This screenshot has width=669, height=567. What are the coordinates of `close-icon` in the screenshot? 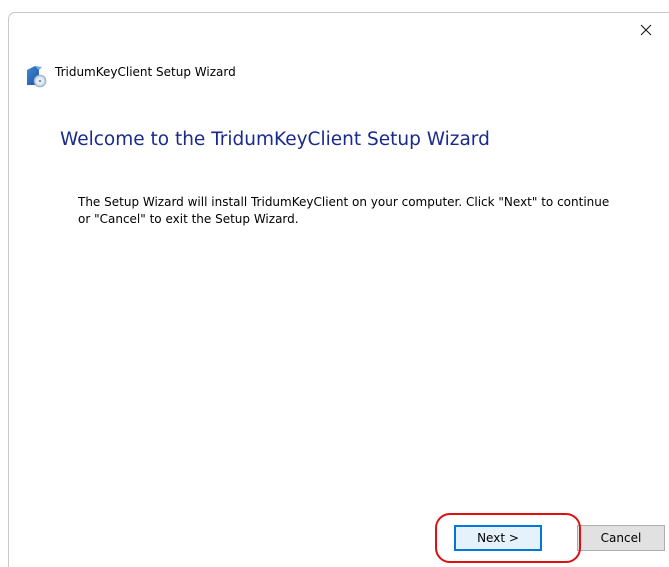 It's located at (646, 30).